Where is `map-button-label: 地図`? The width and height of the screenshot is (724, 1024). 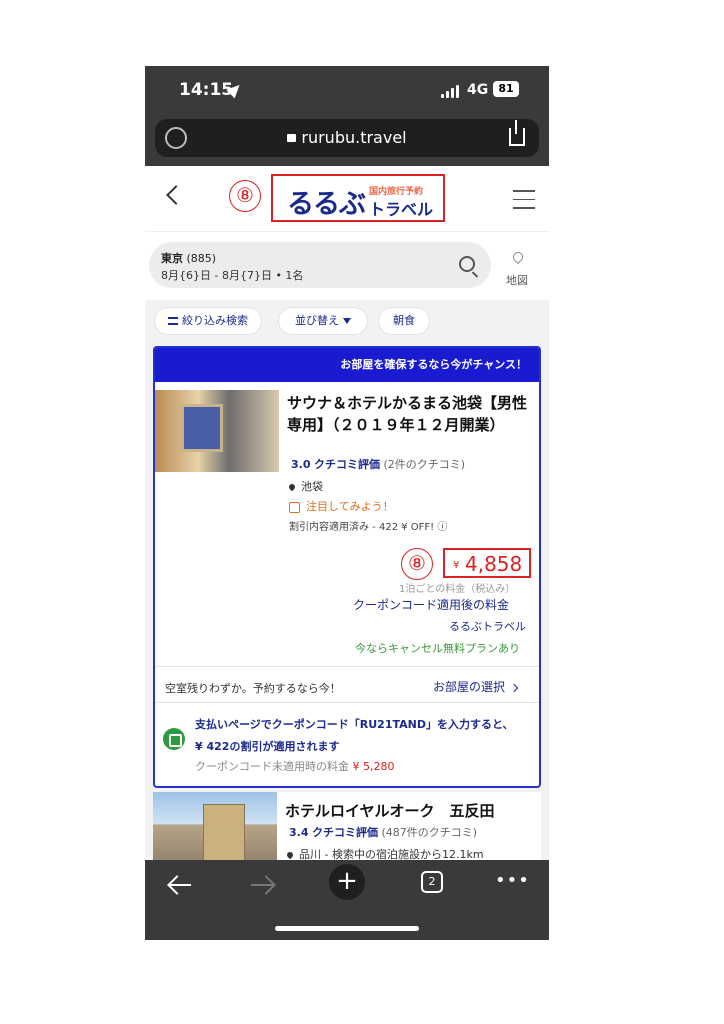 map-button-label: 地図 is located at coordinates (517, 280).